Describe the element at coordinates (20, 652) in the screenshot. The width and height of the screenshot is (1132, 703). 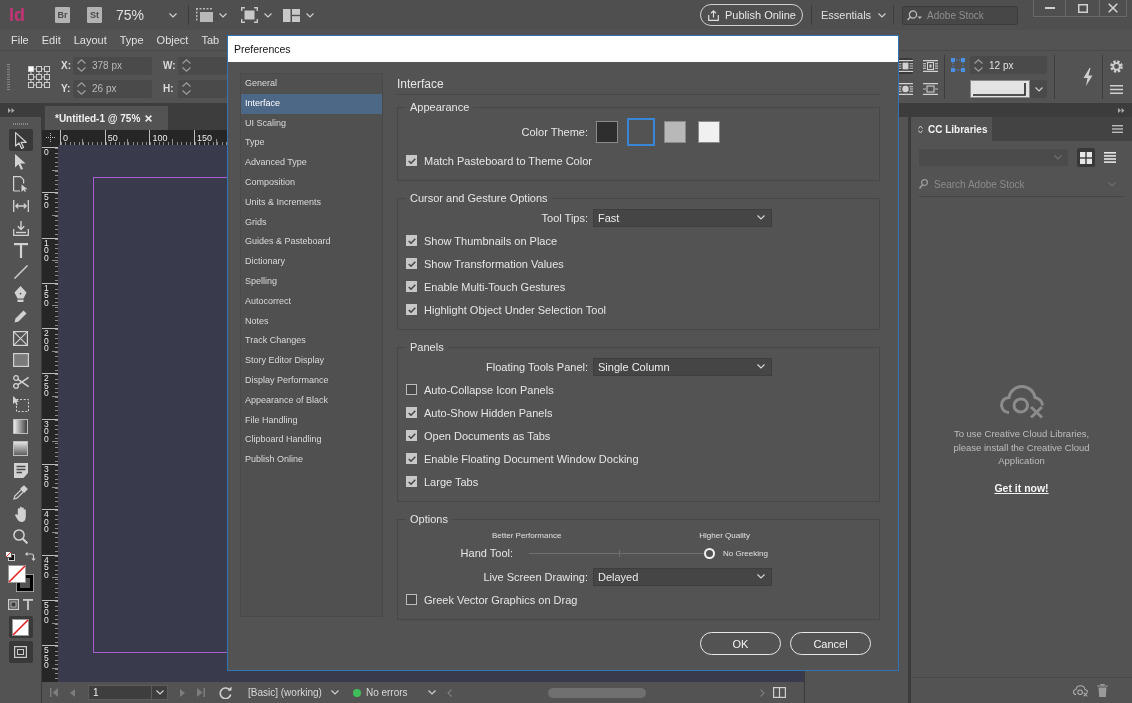
I see `screen-mode-button` at that location.